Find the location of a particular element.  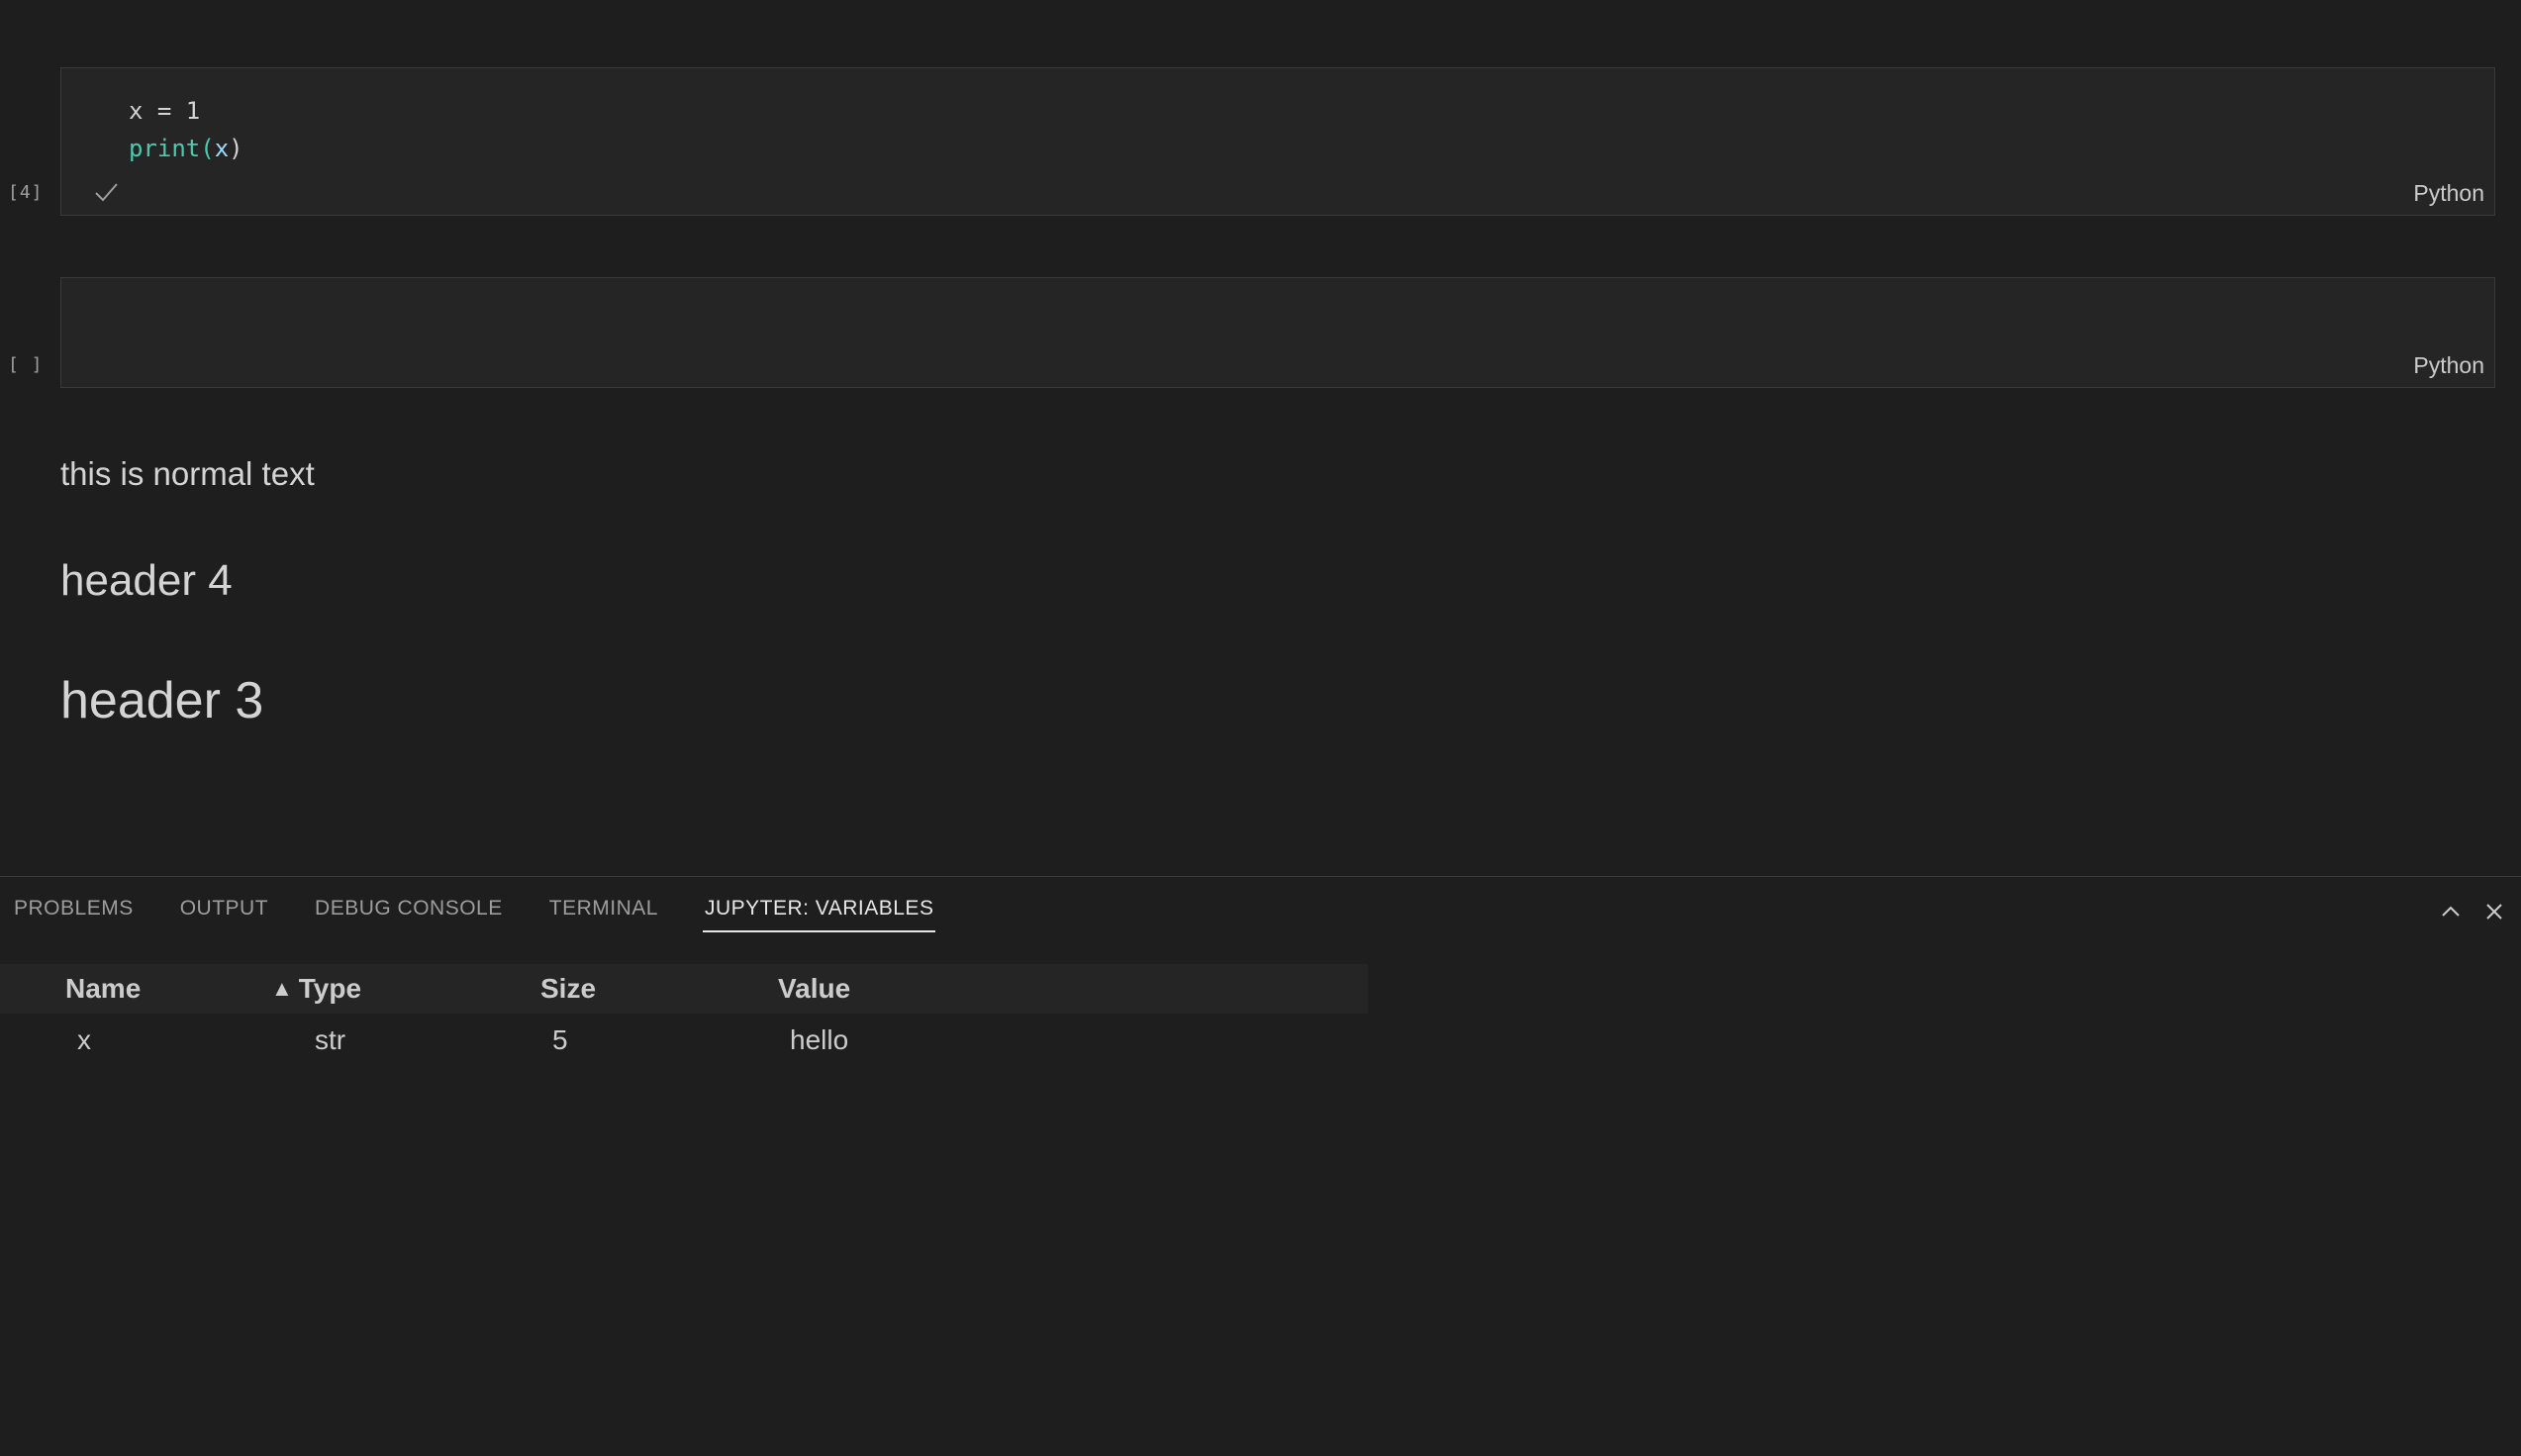

tab-debug-console: DEBUG CONSOLE is located at coordinates (409, 913).